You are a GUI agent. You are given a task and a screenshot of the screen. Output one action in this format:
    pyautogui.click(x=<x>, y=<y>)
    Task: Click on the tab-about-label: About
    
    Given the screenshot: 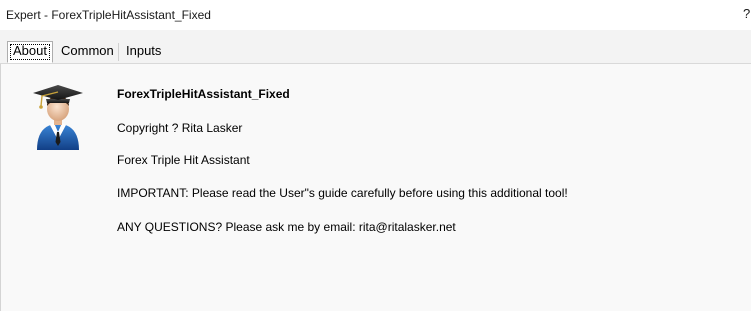 What is the action you would take?
    pyautogui.click(x=30, y=50)
    